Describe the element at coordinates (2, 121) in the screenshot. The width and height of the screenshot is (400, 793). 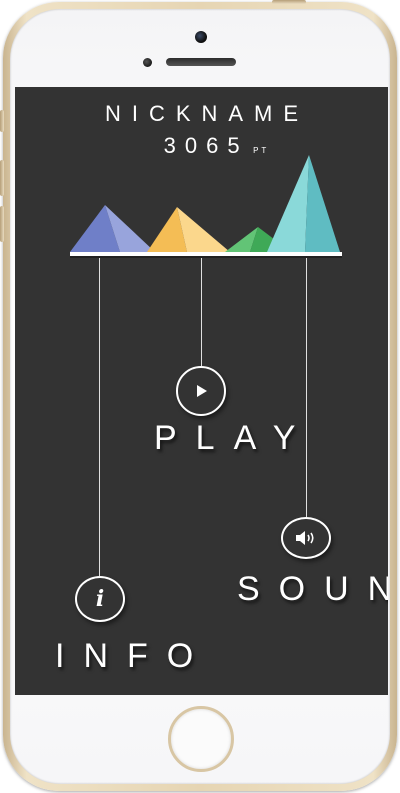
I see `mute-switch` at that location.